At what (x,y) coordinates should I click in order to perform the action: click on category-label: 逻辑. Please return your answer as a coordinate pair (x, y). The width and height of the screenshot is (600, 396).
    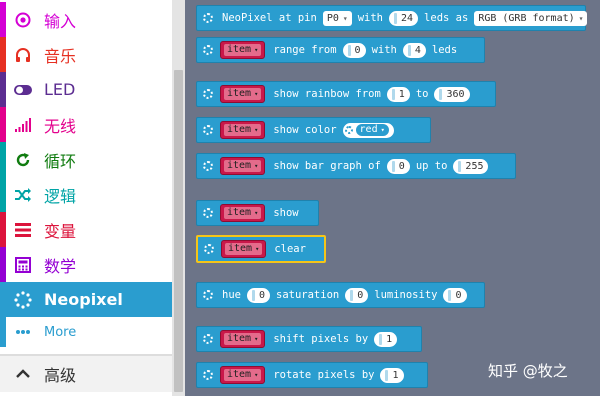
    Looking at the image, I should click on (60, 196).